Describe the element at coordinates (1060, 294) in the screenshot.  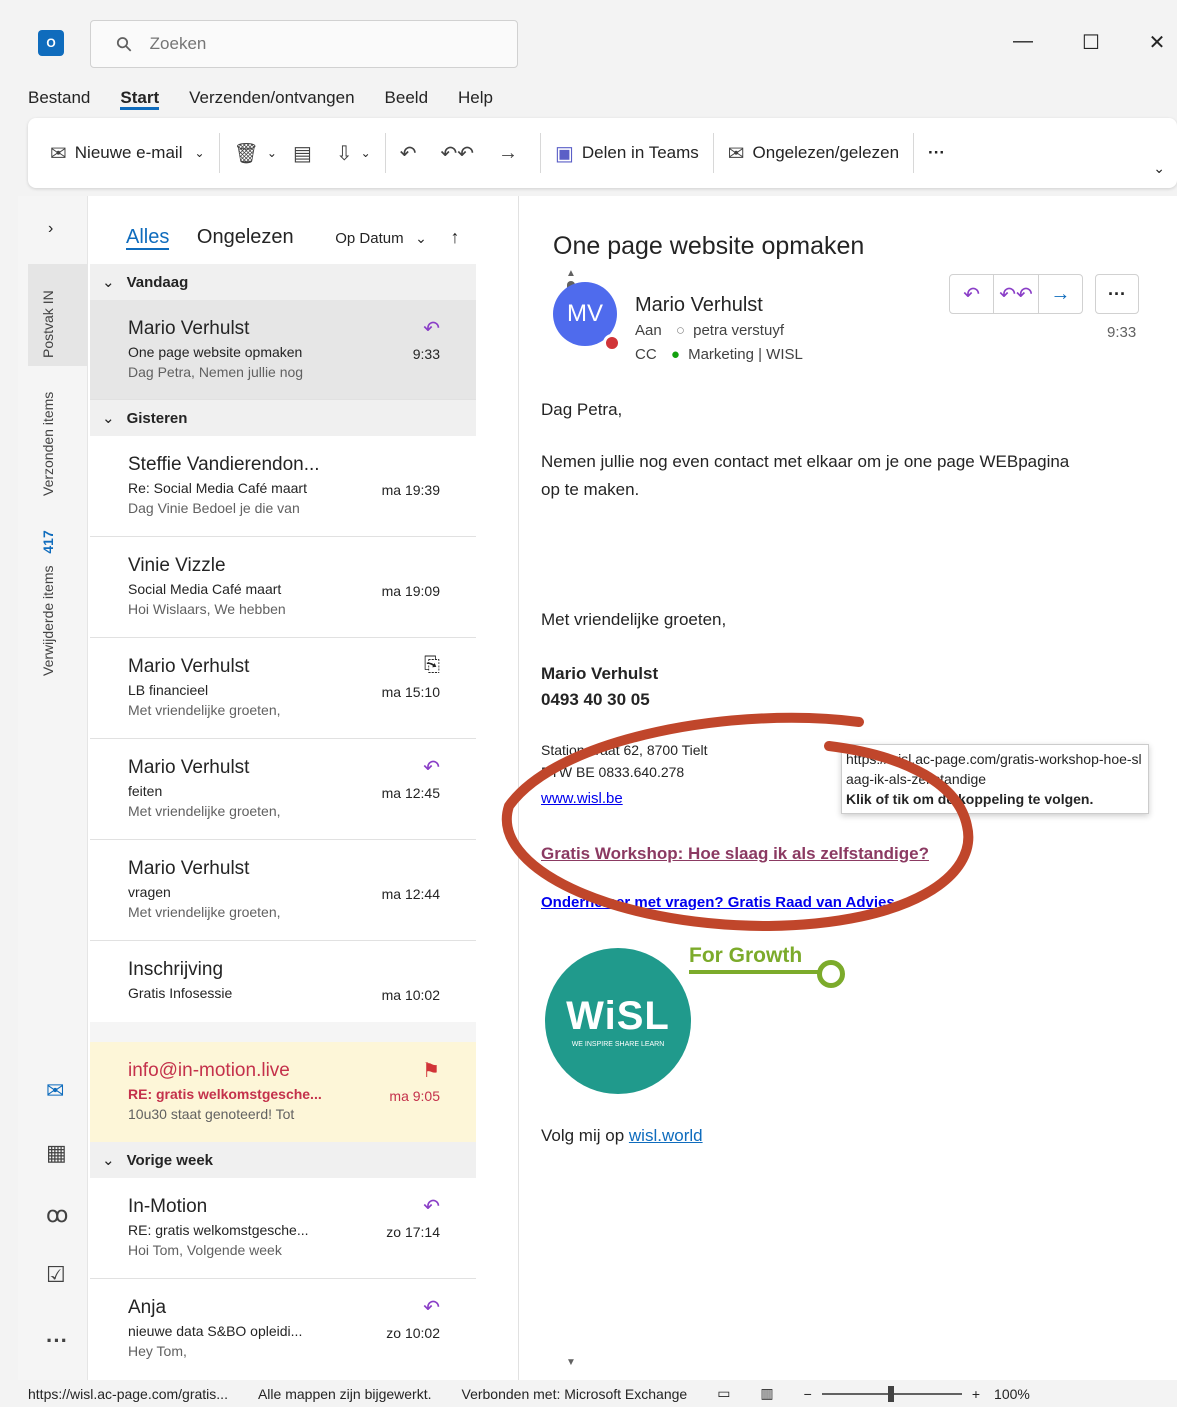
I see `forward-icon: →` at that location.